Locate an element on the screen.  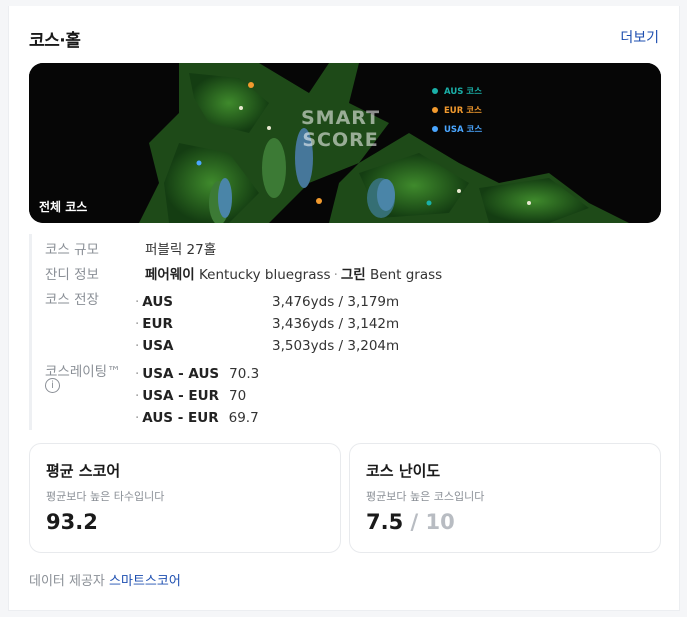
card-header: 코스·홀 더보기 is located at coordinates (344, 38).